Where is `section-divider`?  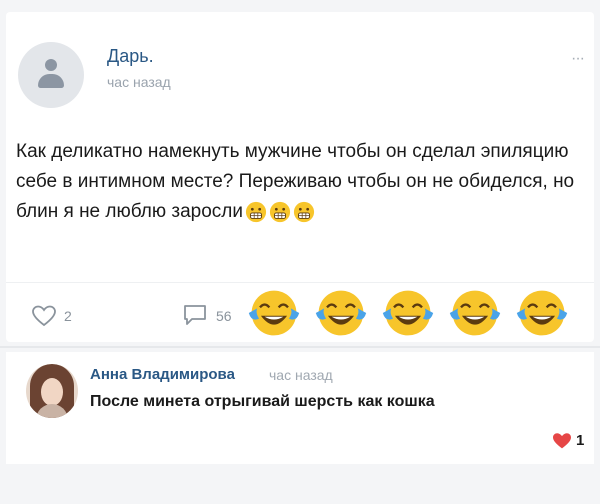 section-divider is located at coordinates (300, 347).